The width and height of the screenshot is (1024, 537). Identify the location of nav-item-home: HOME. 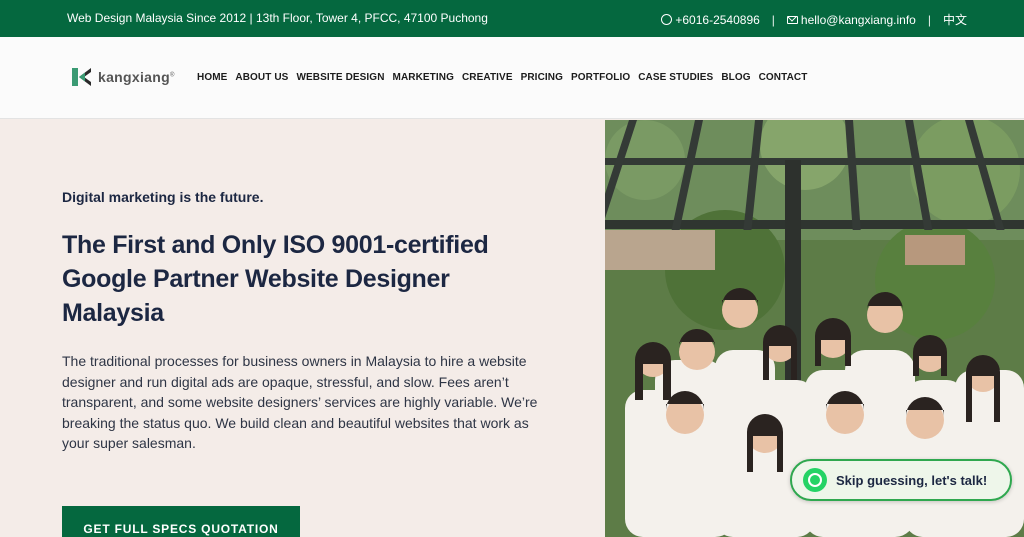
(212, 77).